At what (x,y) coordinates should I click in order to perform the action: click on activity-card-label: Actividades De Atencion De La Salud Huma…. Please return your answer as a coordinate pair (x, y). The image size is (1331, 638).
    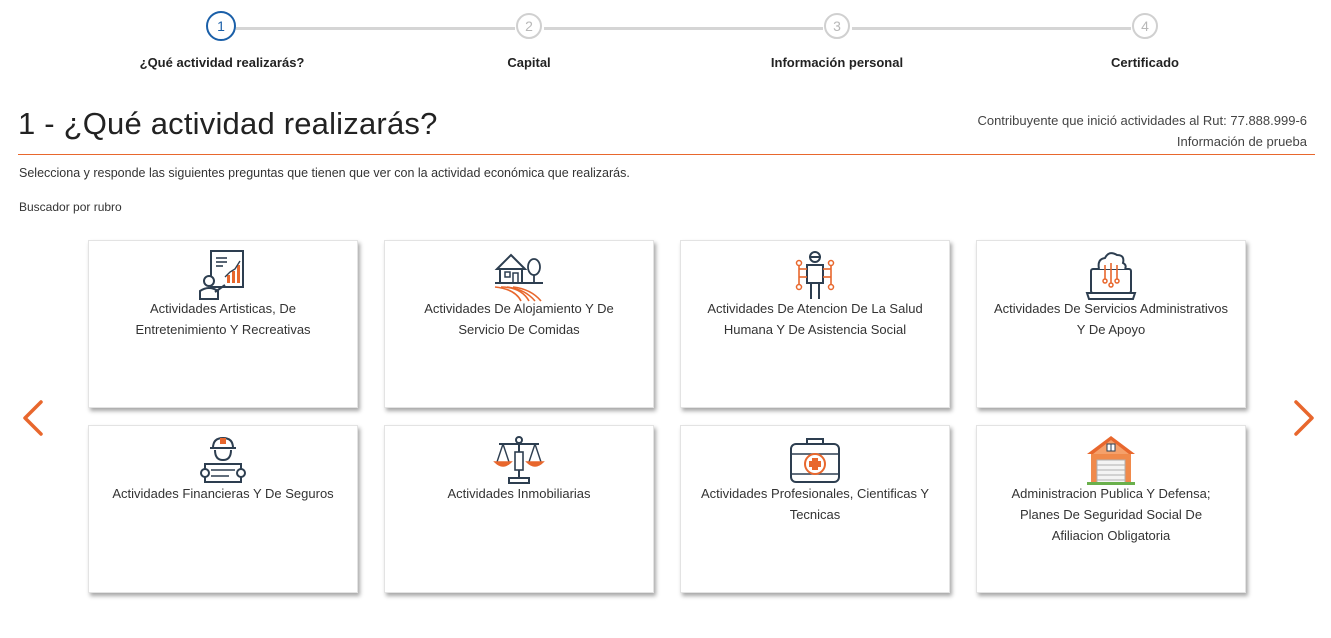
    Looking at the image, I should click on (815, 319).